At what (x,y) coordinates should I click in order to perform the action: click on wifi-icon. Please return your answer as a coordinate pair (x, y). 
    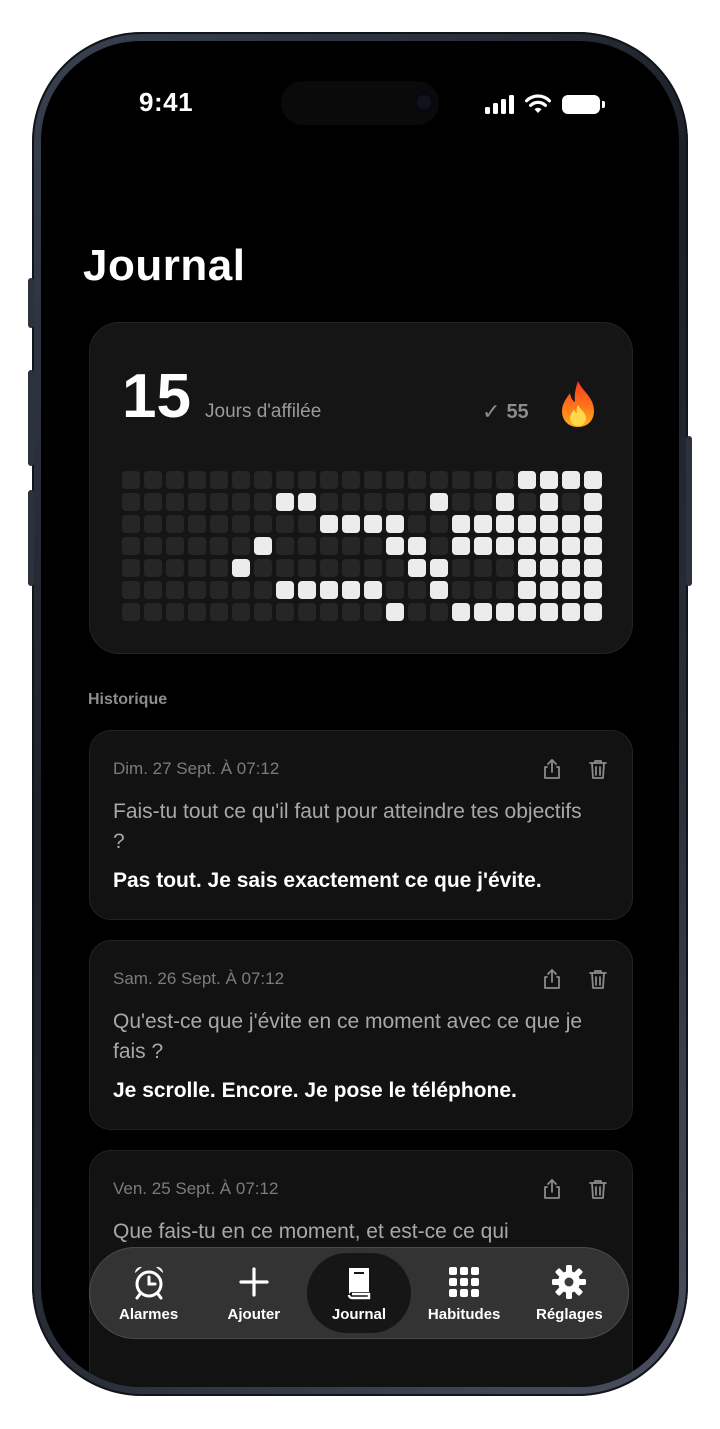
    Looking at the image, I should click on (538, 103).